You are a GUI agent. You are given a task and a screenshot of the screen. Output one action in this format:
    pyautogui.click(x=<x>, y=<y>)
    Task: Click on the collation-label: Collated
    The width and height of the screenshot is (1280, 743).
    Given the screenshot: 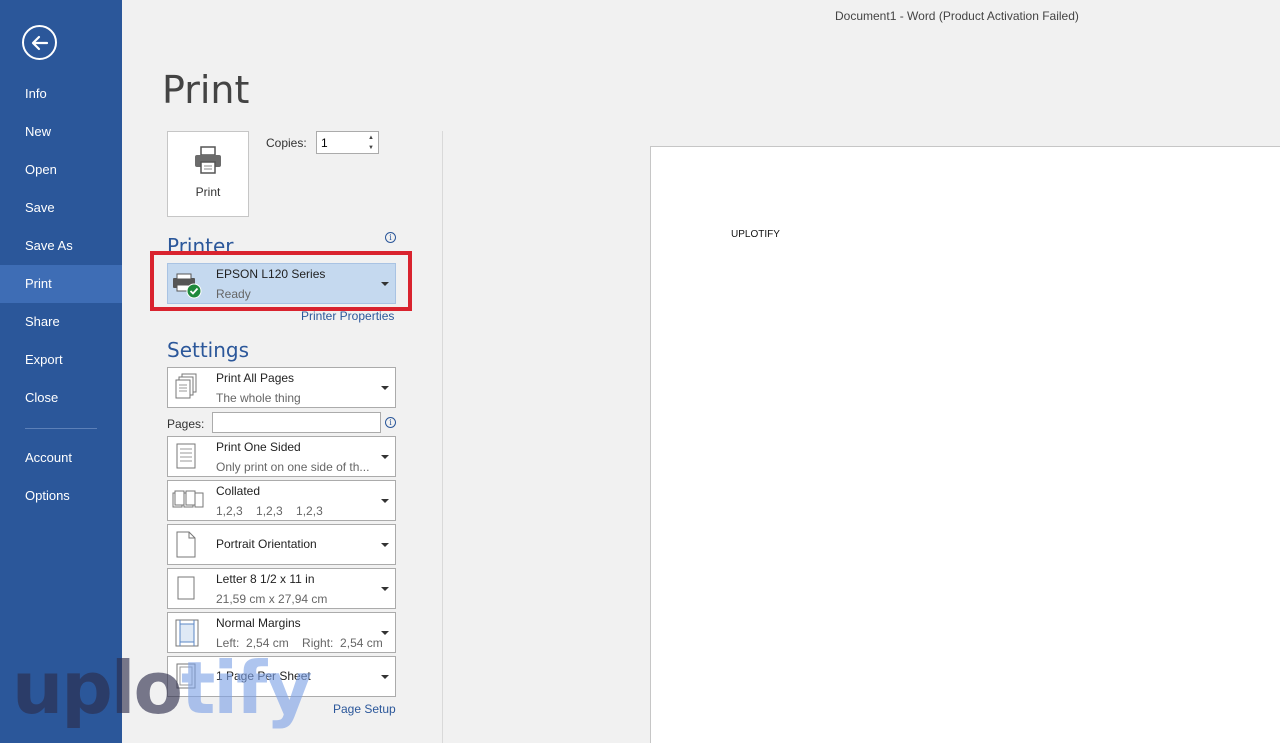 What is the action you would take?
    pyautogui.click(x=238, y=491)
    